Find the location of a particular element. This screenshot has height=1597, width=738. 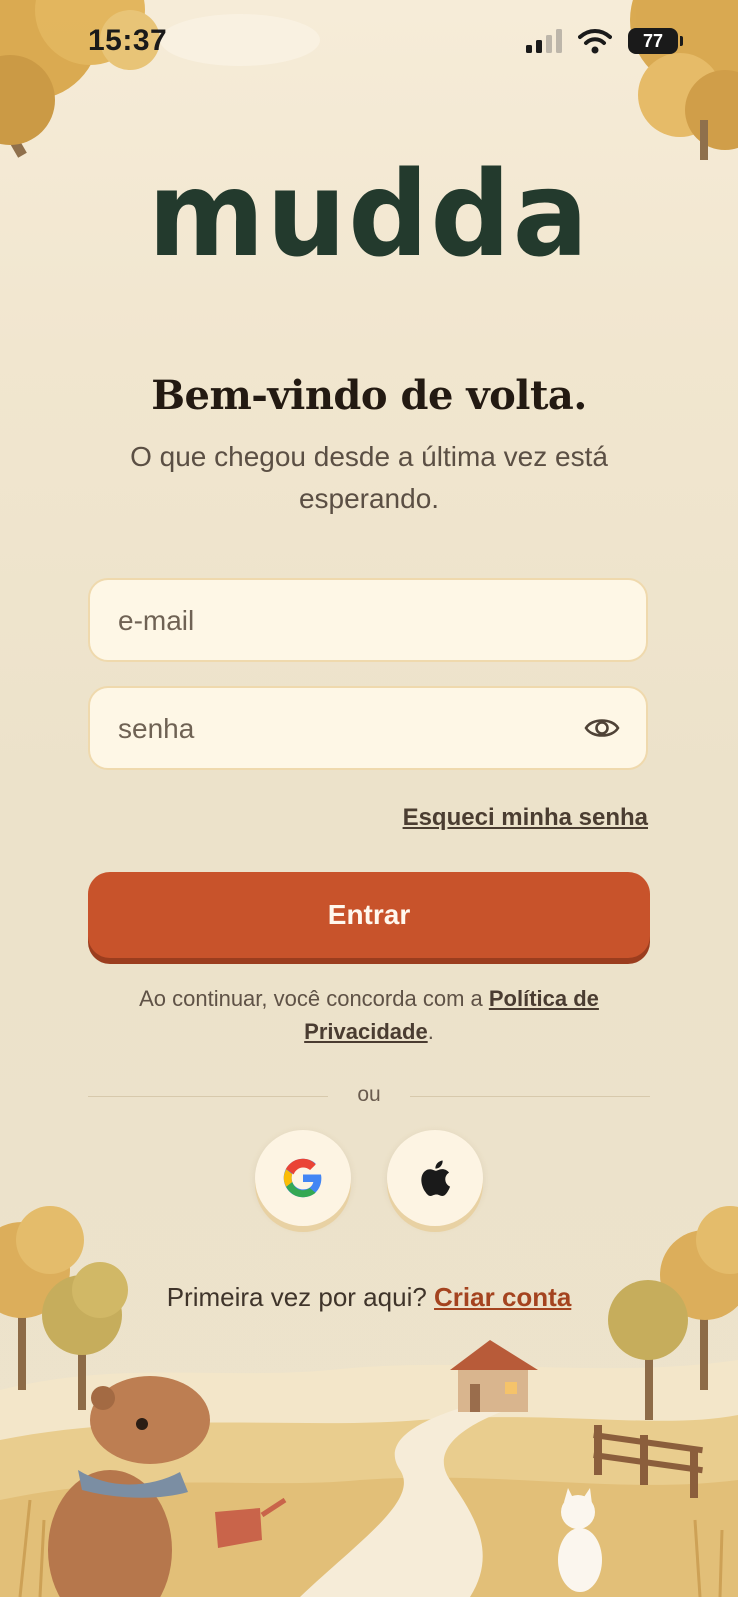

privacy-notice-suffix: . is located at coordinates (430, 1031).